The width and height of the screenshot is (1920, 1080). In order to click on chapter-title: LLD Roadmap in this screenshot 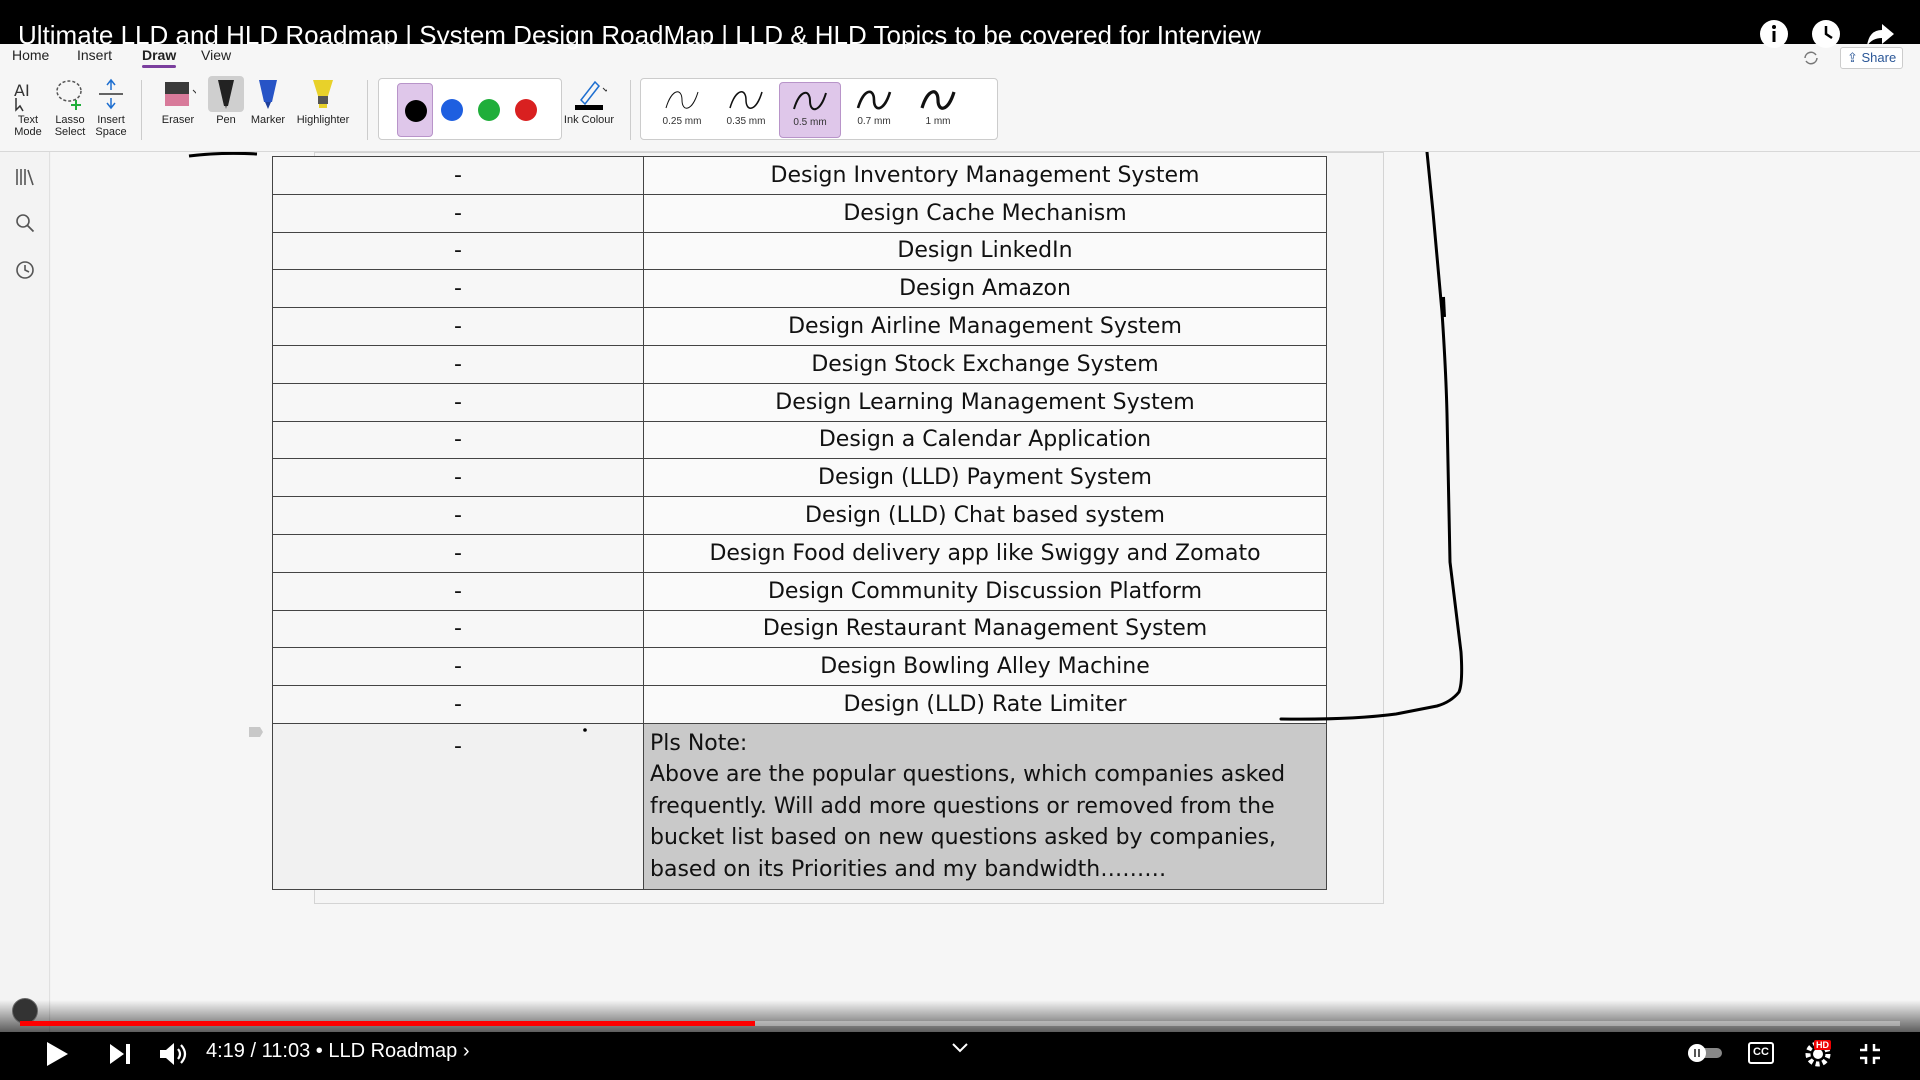, I will do `click(392, 1051)`.